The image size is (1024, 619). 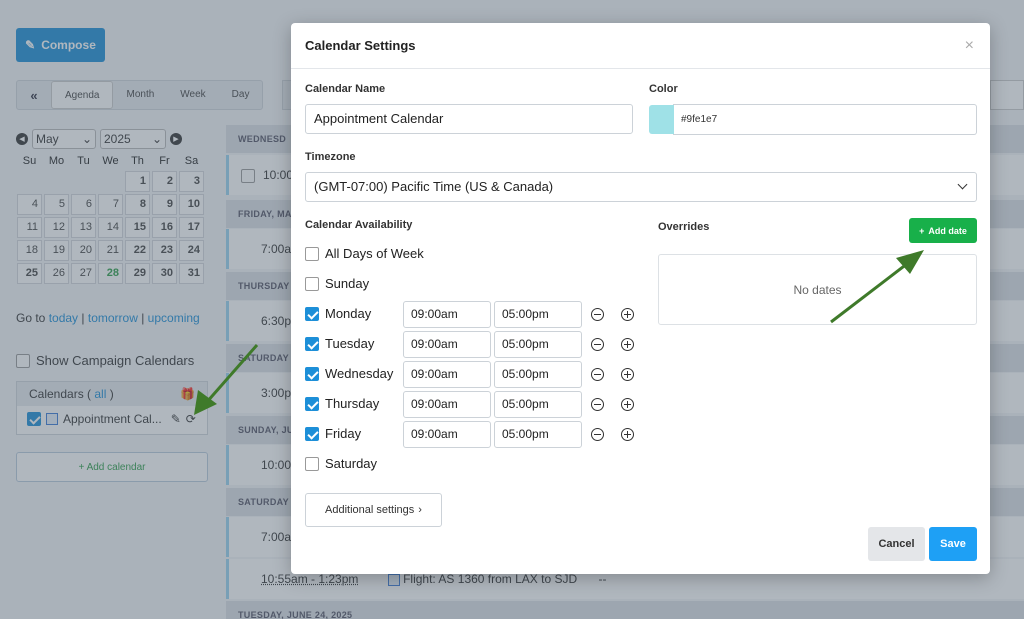 I want to click on day-label: Monday, so click(x=348, y=313).